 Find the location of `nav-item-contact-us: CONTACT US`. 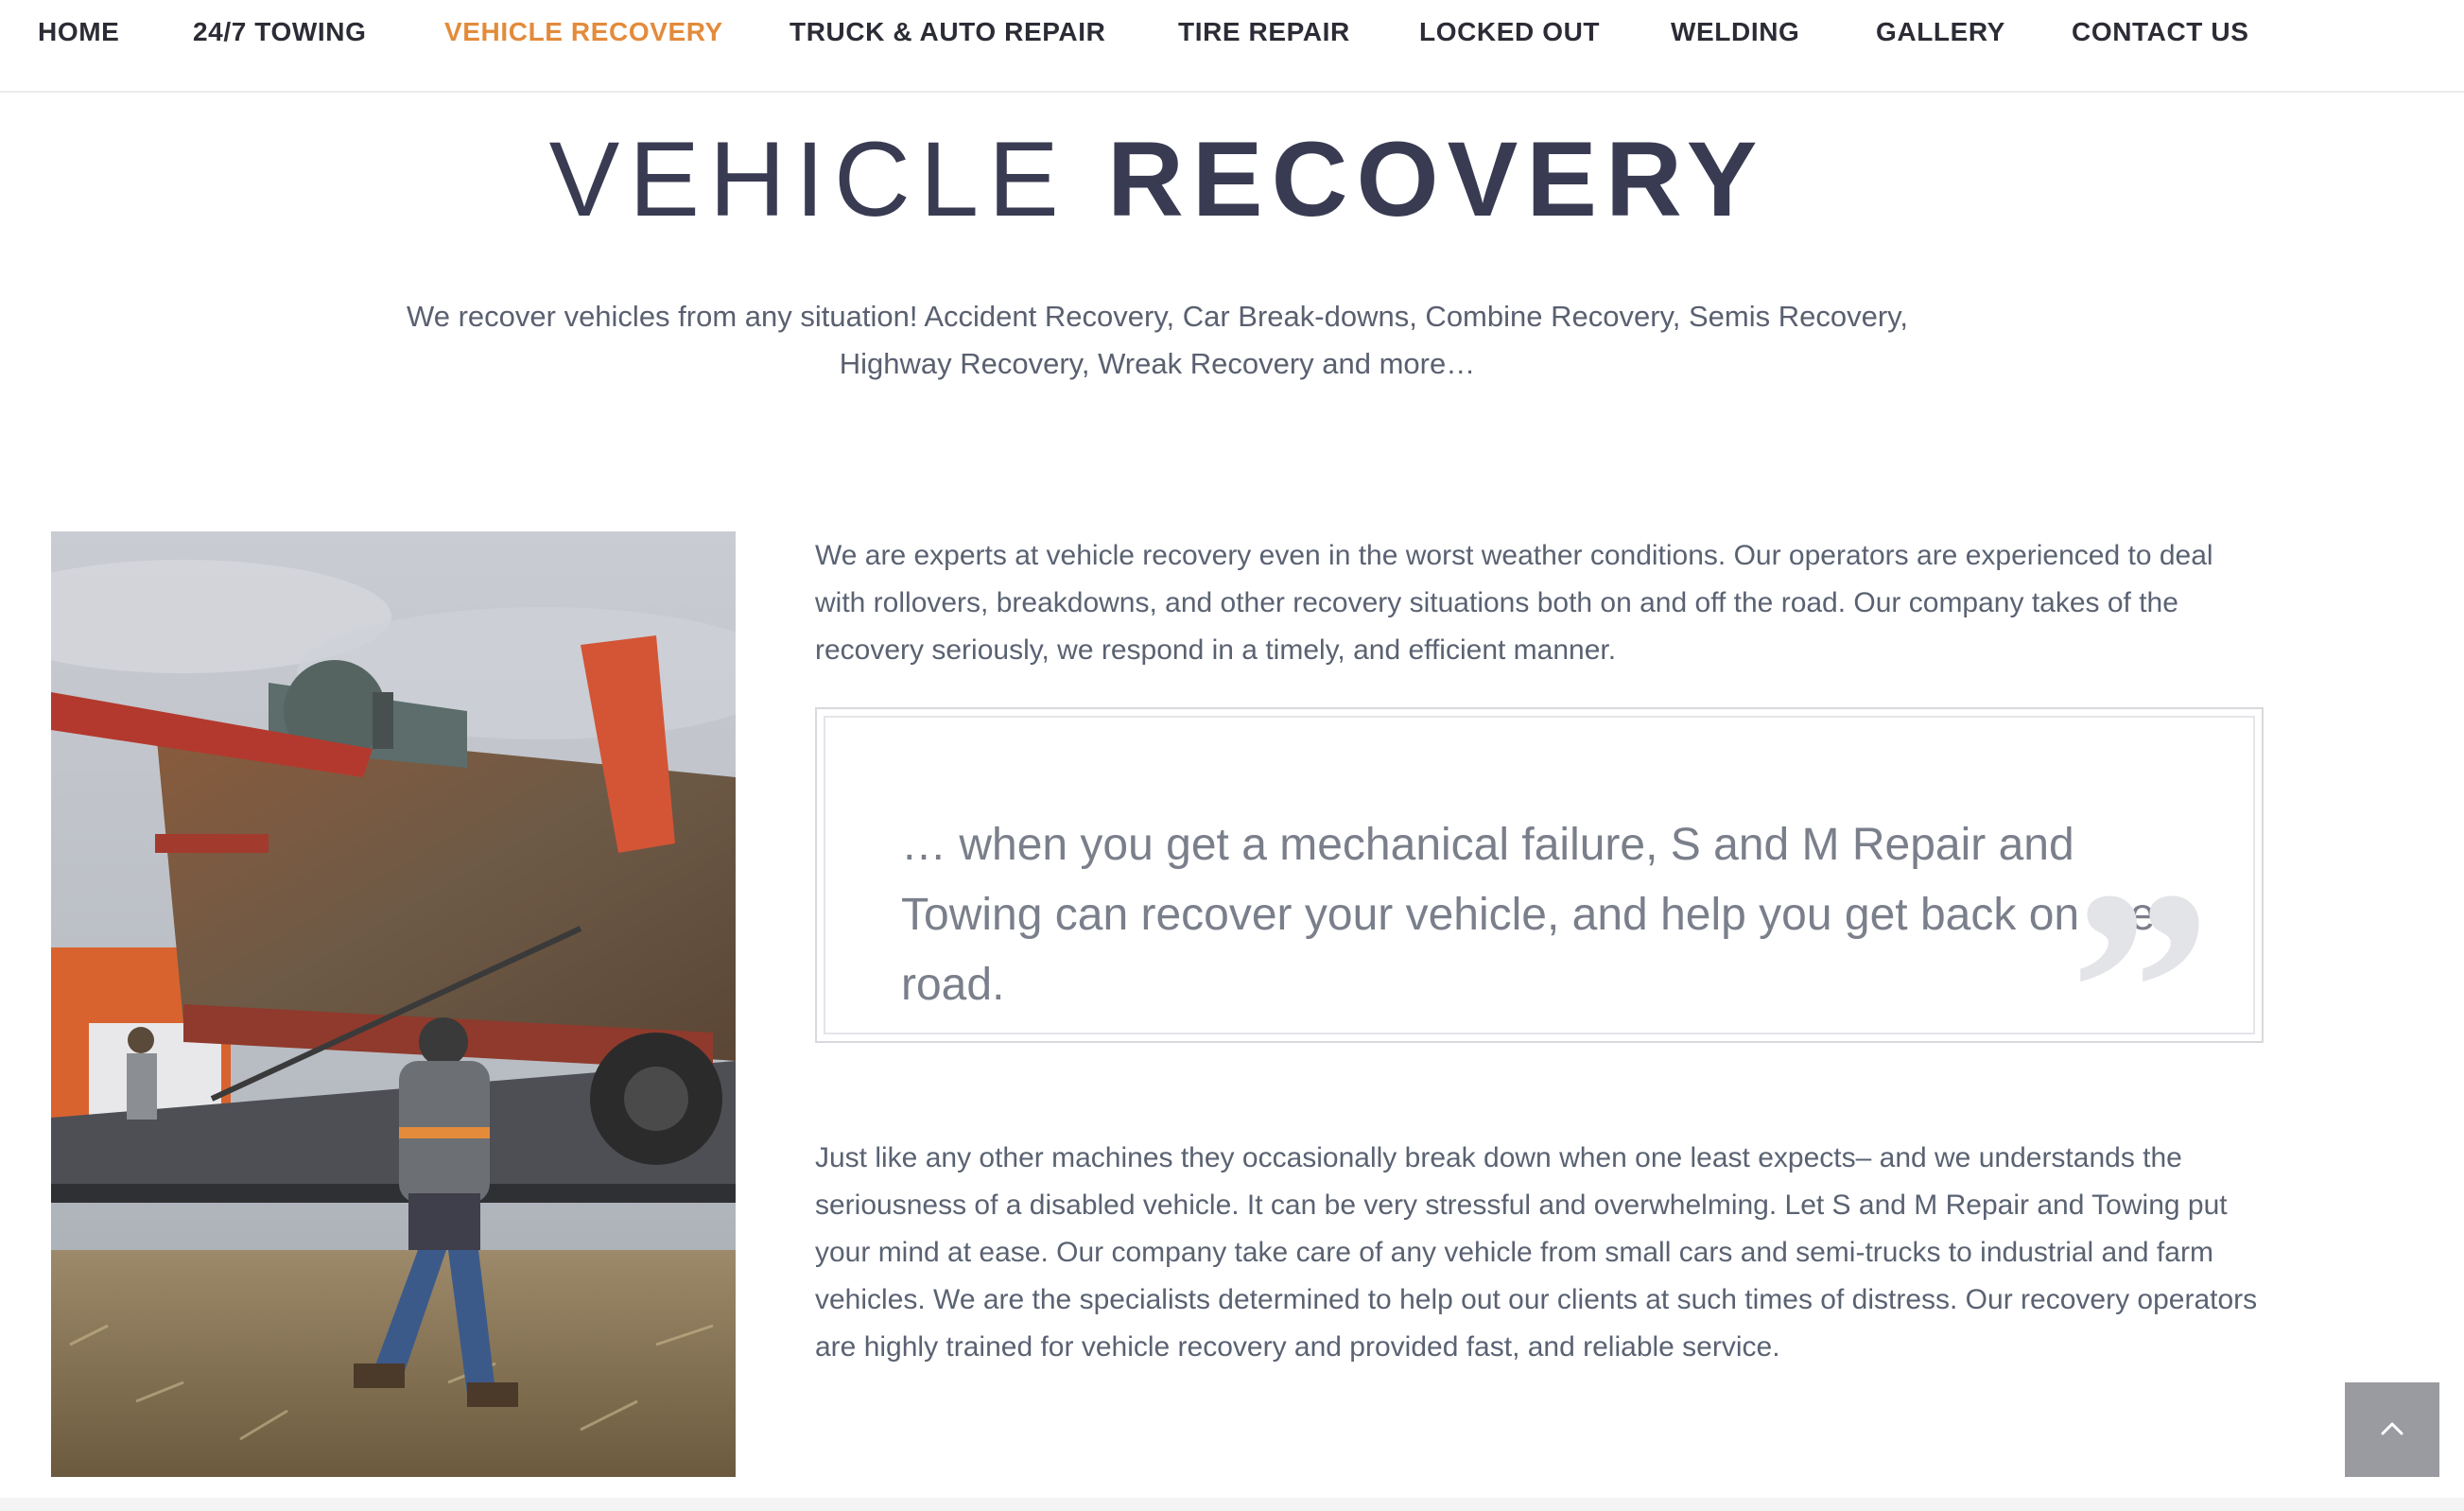

nav-item-contact-us: CONTACT US is located at coordinates (2160, 32).